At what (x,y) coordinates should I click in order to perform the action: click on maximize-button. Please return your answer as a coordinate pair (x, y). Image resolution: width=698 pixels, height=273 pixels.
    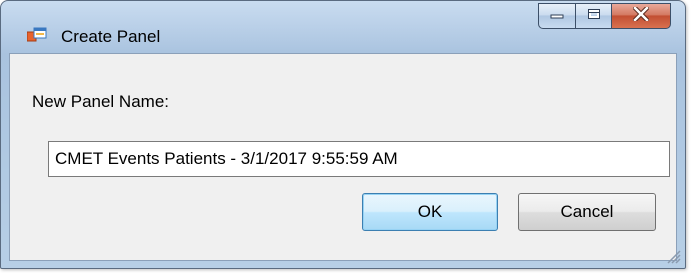
    Looking at the image, I should click on (593, 16).